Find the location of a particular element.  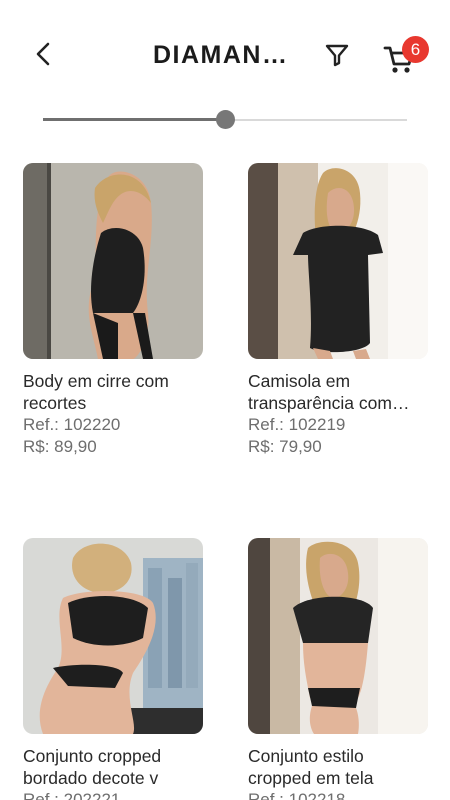

product-name: Conjunto cropped bordado decote v is located at coordinates (92, 767).